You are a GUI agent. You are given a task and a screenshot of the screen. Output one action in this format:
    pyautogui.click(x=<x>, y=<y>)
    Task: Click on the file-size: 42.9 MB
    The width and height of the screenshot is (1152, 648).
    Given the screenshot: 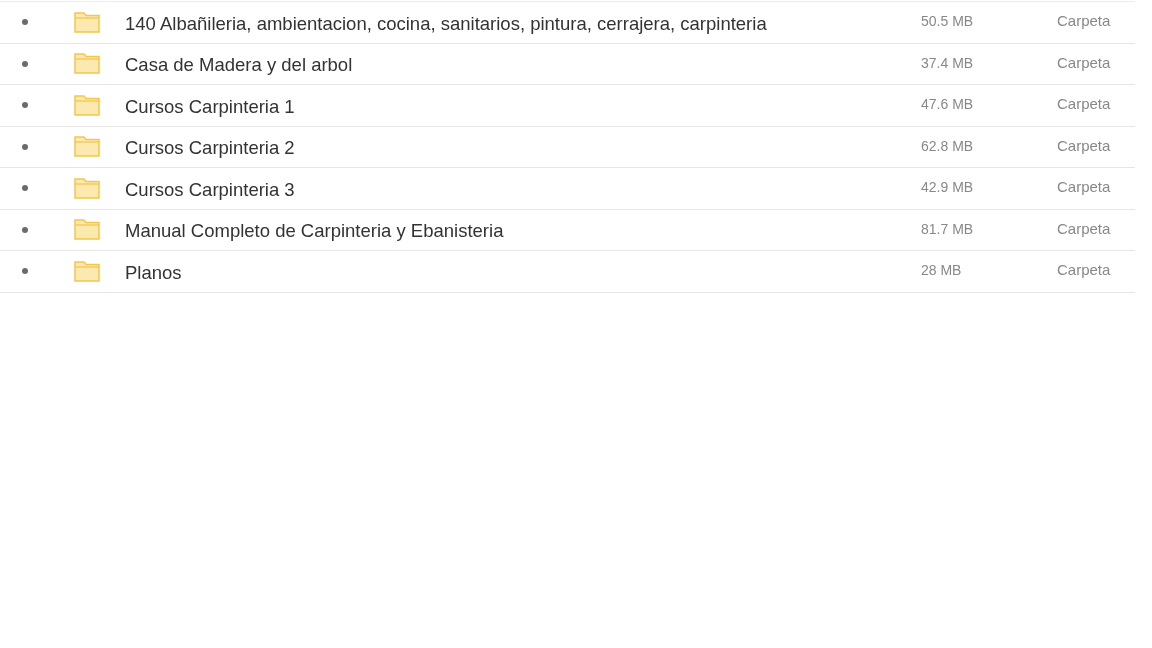 What is the action you would take?
    pyautogui.click(x=948, y=187)
    